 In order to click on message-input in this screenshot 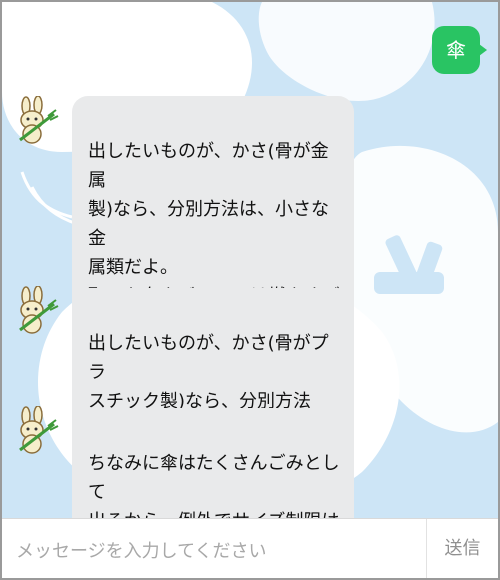, I will do `click(211, 551)`.